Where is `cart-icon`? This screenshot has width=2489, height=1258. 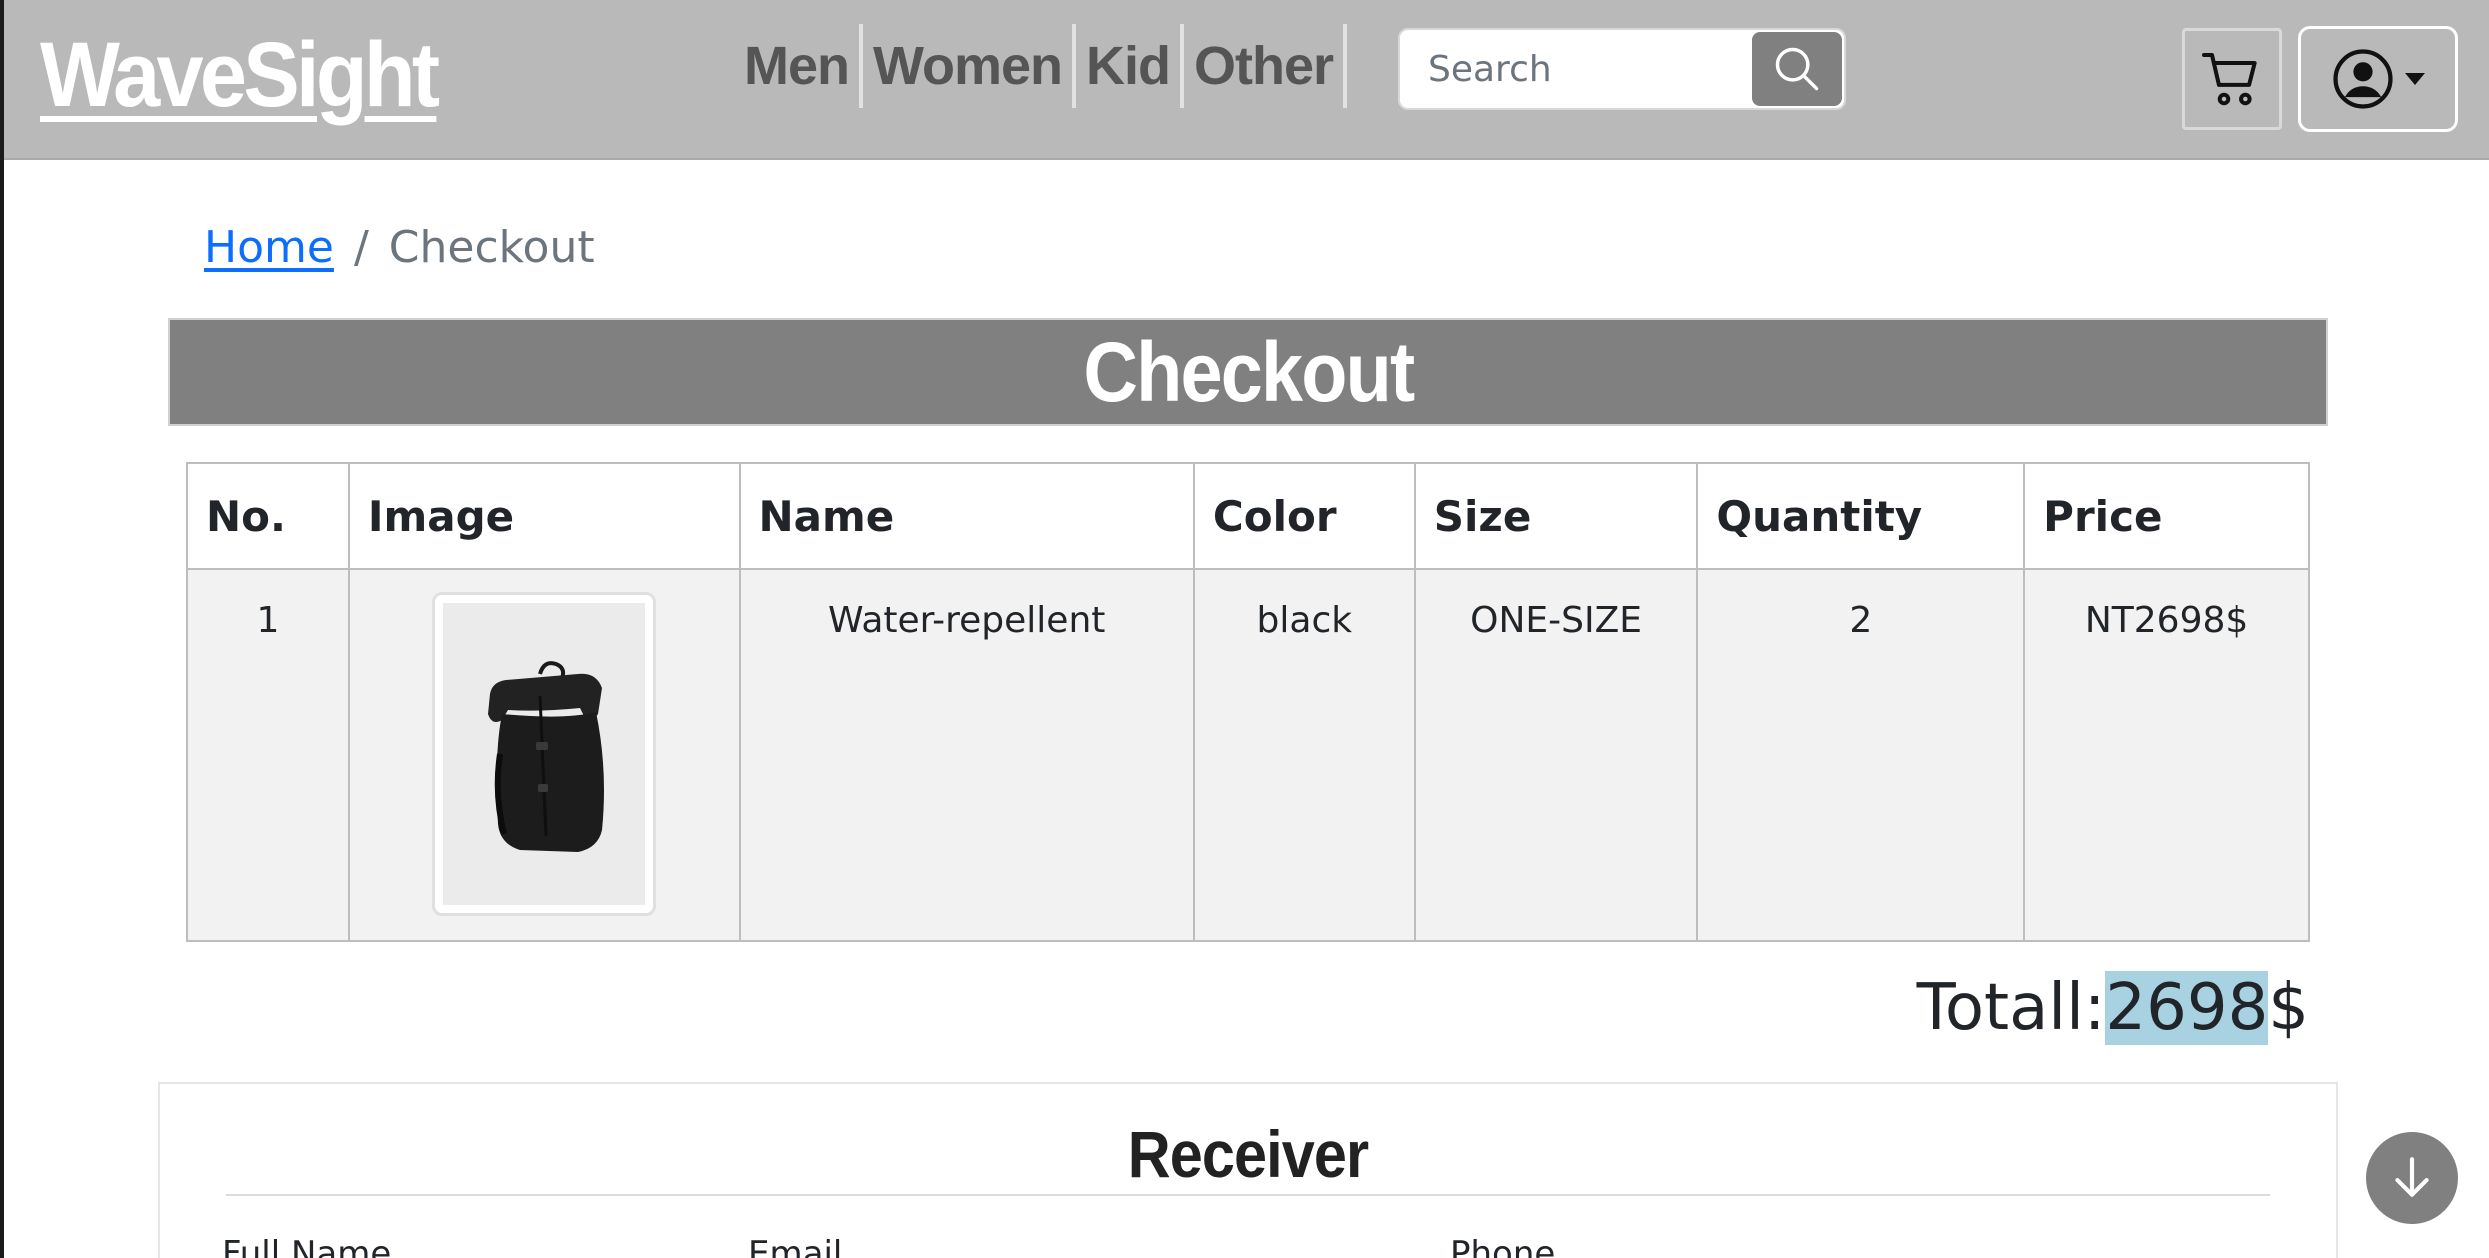 cart-icon is located at coordinates (2229, 79).